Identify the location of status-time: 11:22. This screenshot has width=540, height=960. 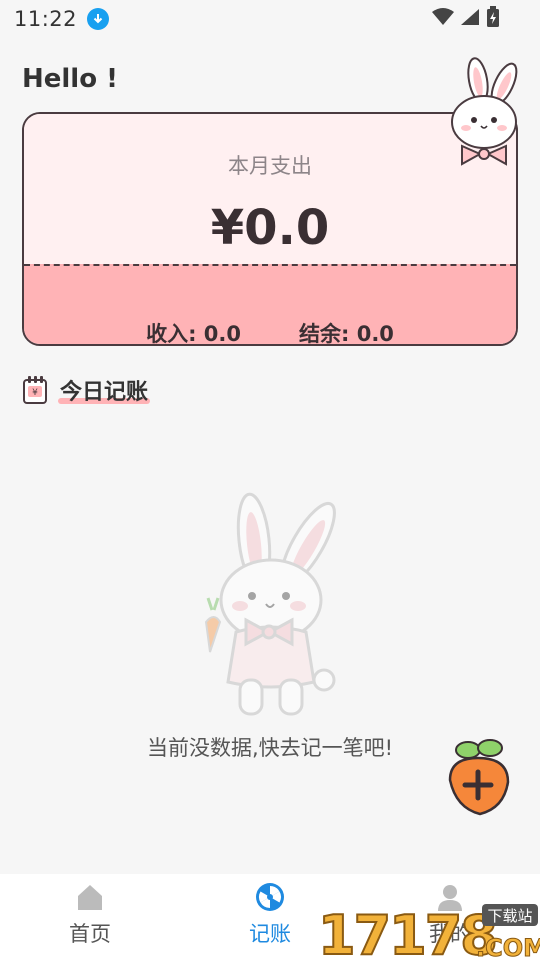
(46, 19).